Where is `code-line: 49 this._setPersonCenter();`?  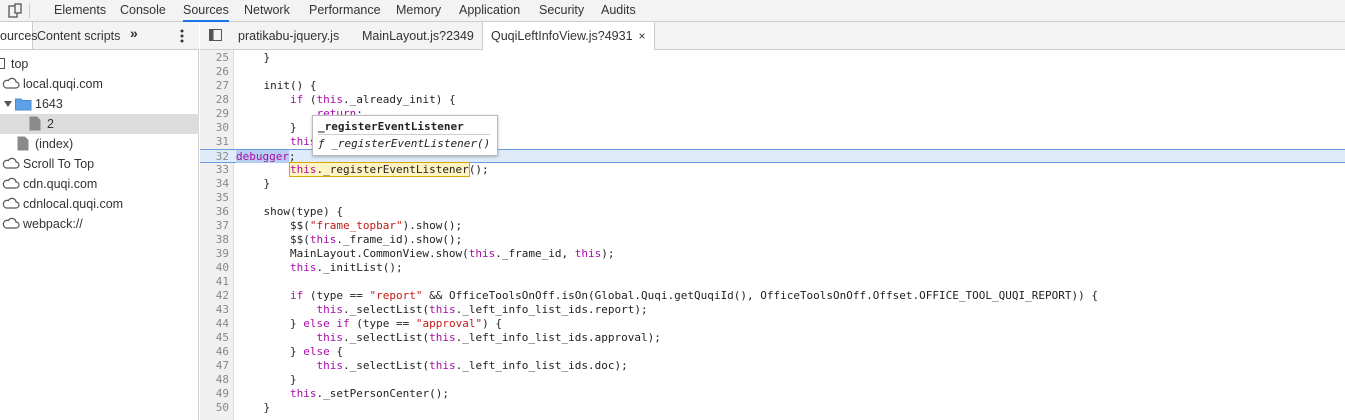 code-line: 49 this._setPersonCenter(); is located at coordinates (772, 394).